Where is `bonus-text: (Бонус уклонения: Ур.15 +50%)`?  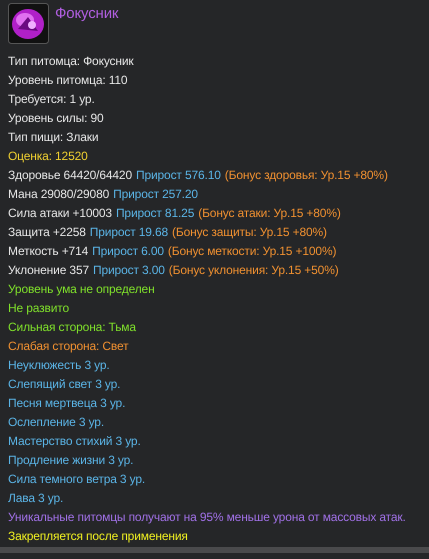
bonus-text: (Бонус уклонения: Ур.15 +50%) is located at coordinates (253, 270).